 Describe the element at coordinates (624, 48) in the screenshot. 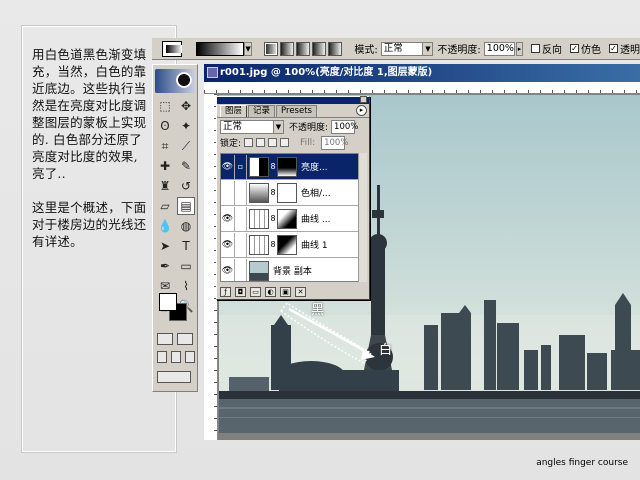

I see `transparency-checkbox: ✓ 透明` at that location.